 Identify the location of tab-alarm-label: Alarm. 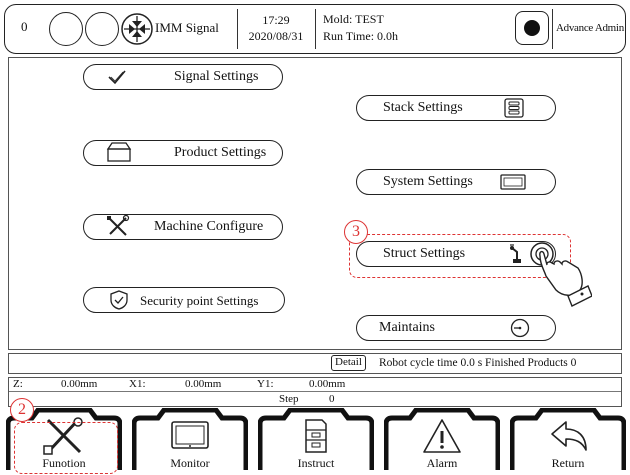
(442, 463).